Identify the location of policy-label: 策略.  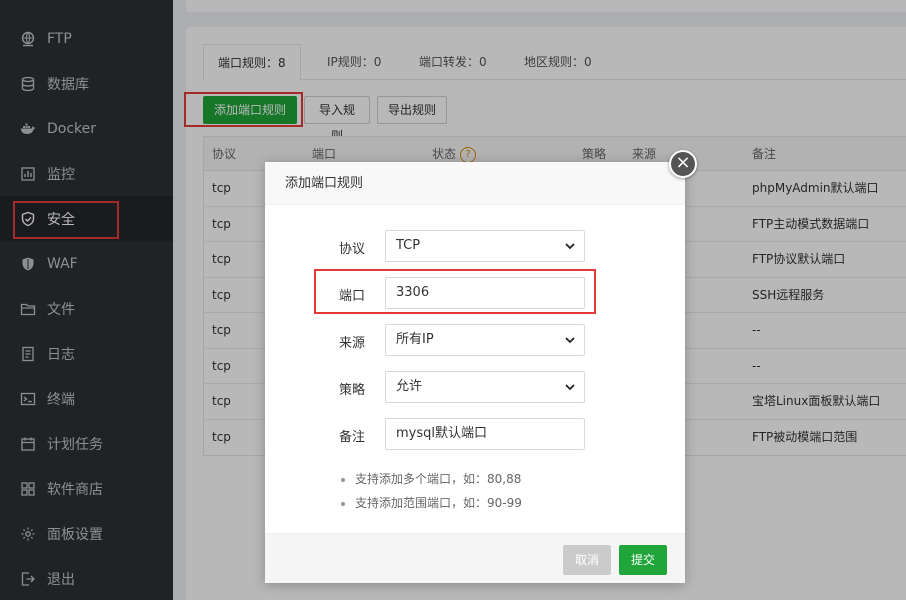
(351, 390).